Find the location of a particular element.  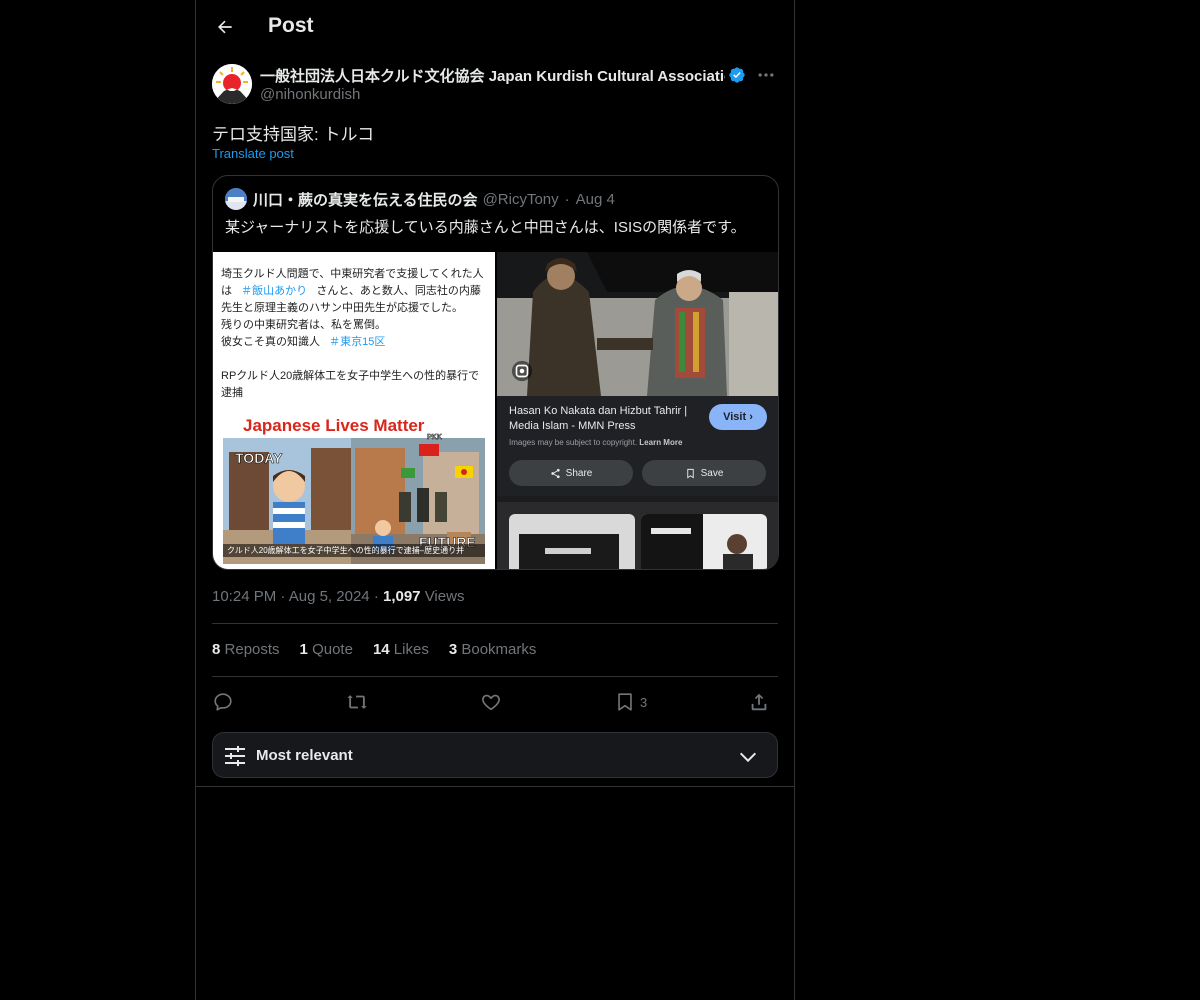

chevron-right-icon: › is located at coordinates (751, 417).